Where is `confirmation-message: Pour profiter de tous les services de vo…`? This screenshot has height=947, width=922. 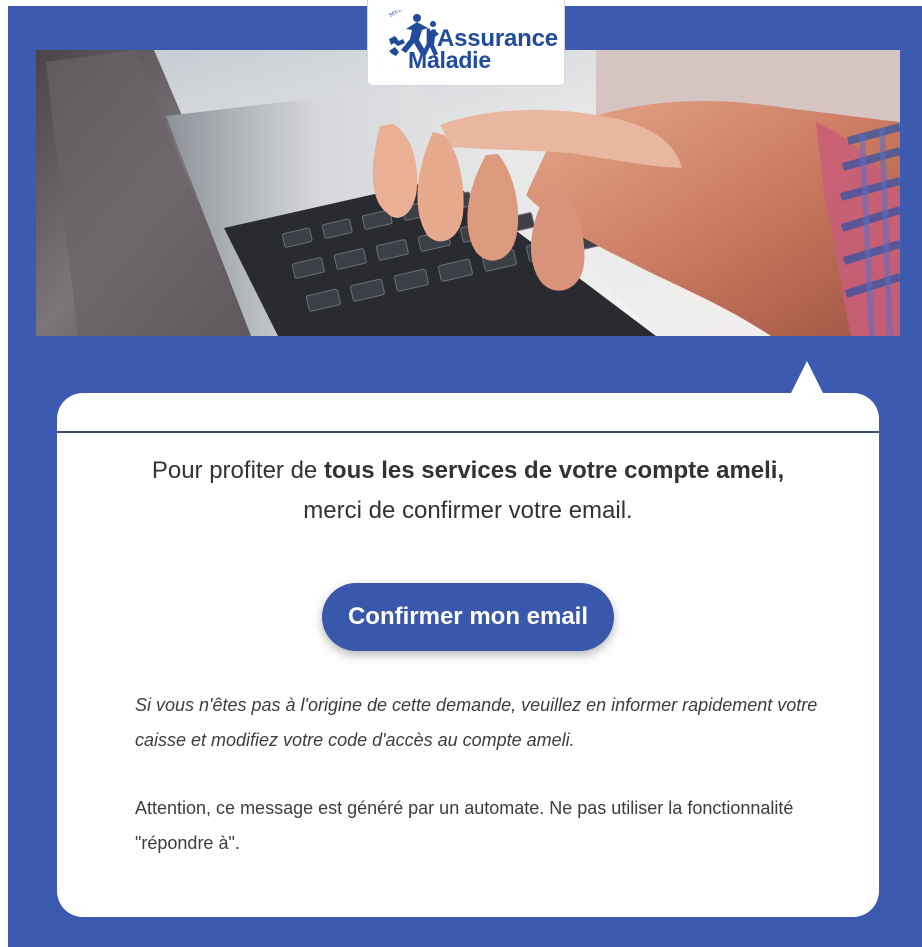
confirmation-message: Pour profiter de tous les services de vo… is located at coordinates (468, 491).